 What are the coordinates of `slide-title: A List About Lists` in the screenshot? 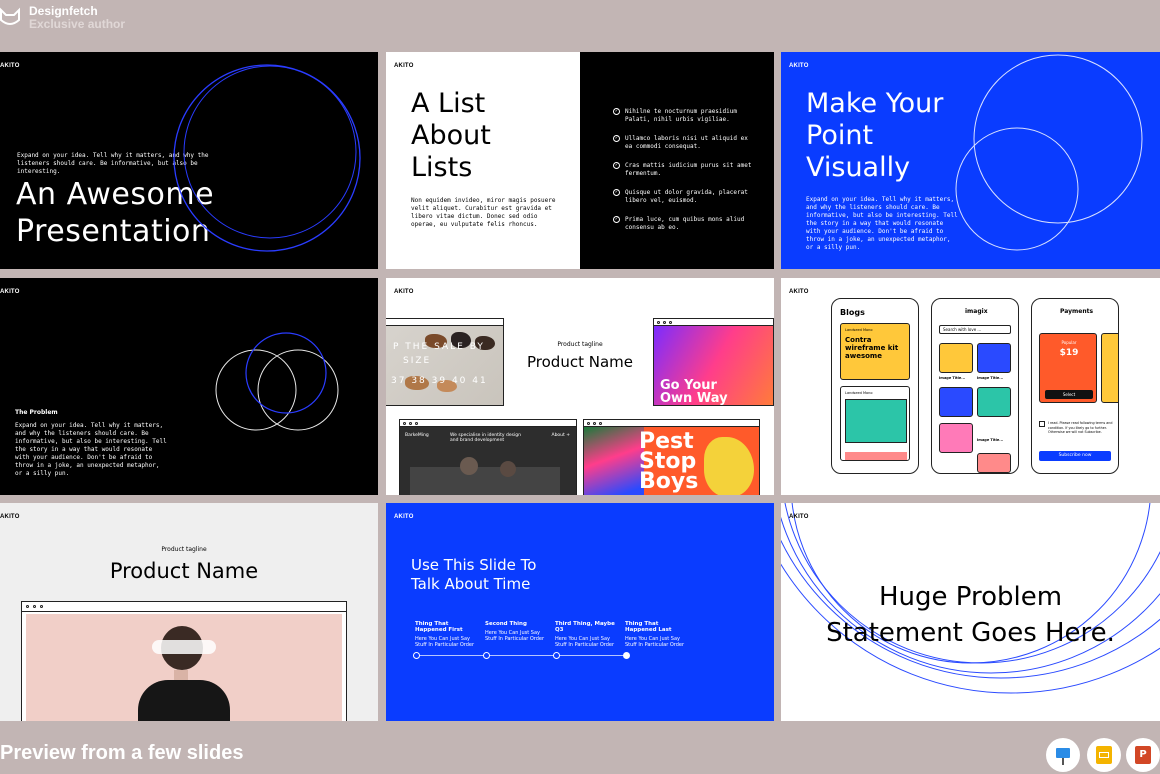 It's located at (451, 135).